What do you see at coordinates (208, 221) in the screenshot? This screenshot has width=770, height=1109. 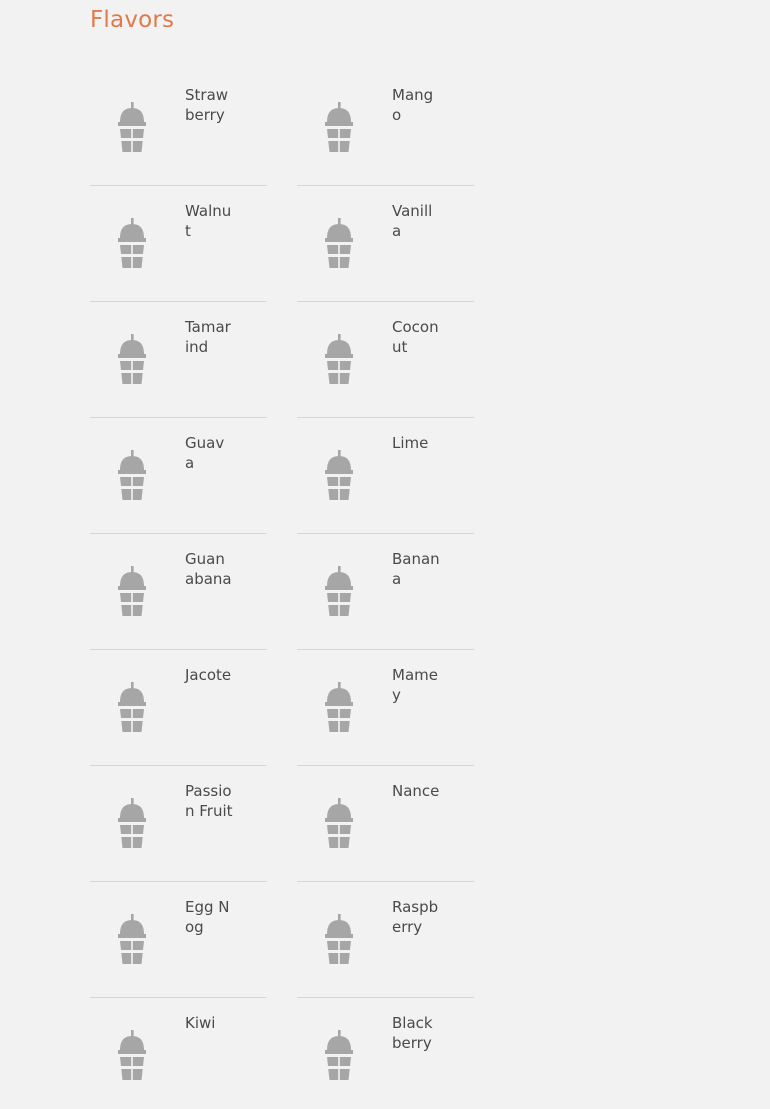 I see `flavor-name: Walnut` at bounding box center [208, 221].